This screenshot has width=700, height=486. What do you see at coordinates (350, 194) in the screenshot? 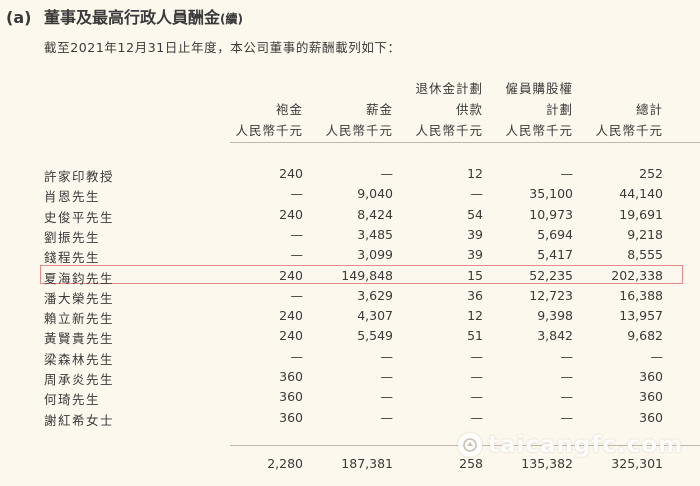
I see `table-row: 肖恩先生 — 9,040 — 35,100 44,140` at bounding box center [350, 194].